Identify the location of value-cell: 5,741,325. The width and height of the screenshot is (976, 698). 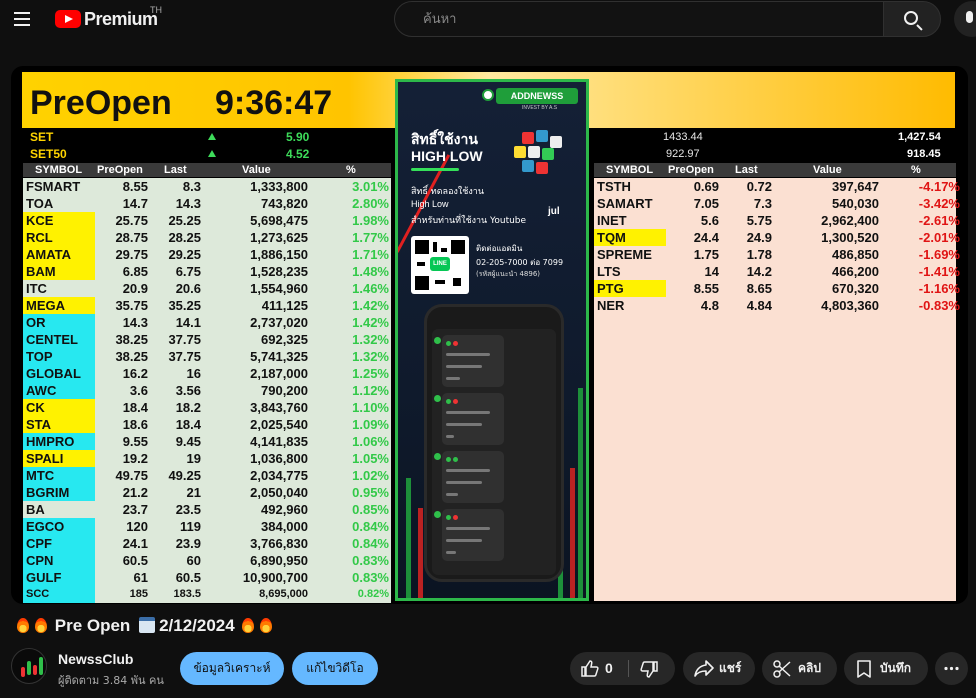
(279, 356).